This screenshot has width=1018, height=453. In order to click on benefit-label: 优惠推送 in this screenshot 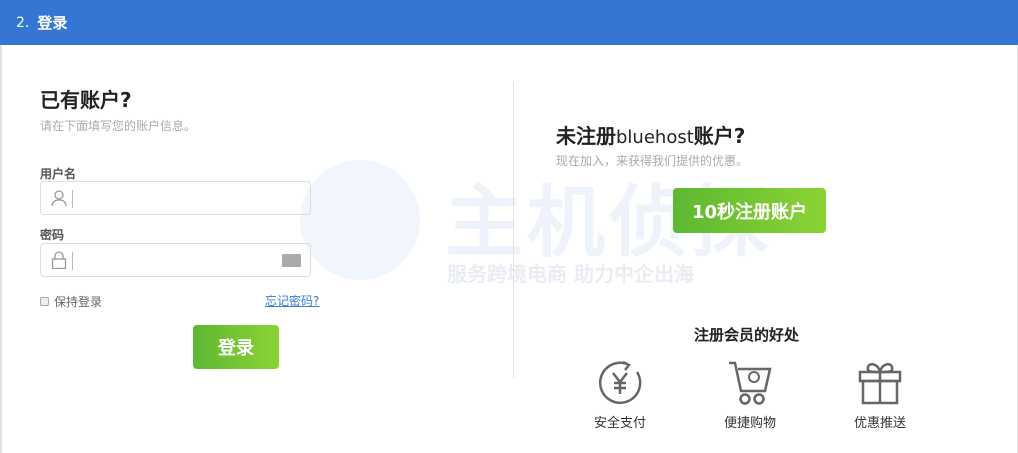, I will do `click(879, 423)`.